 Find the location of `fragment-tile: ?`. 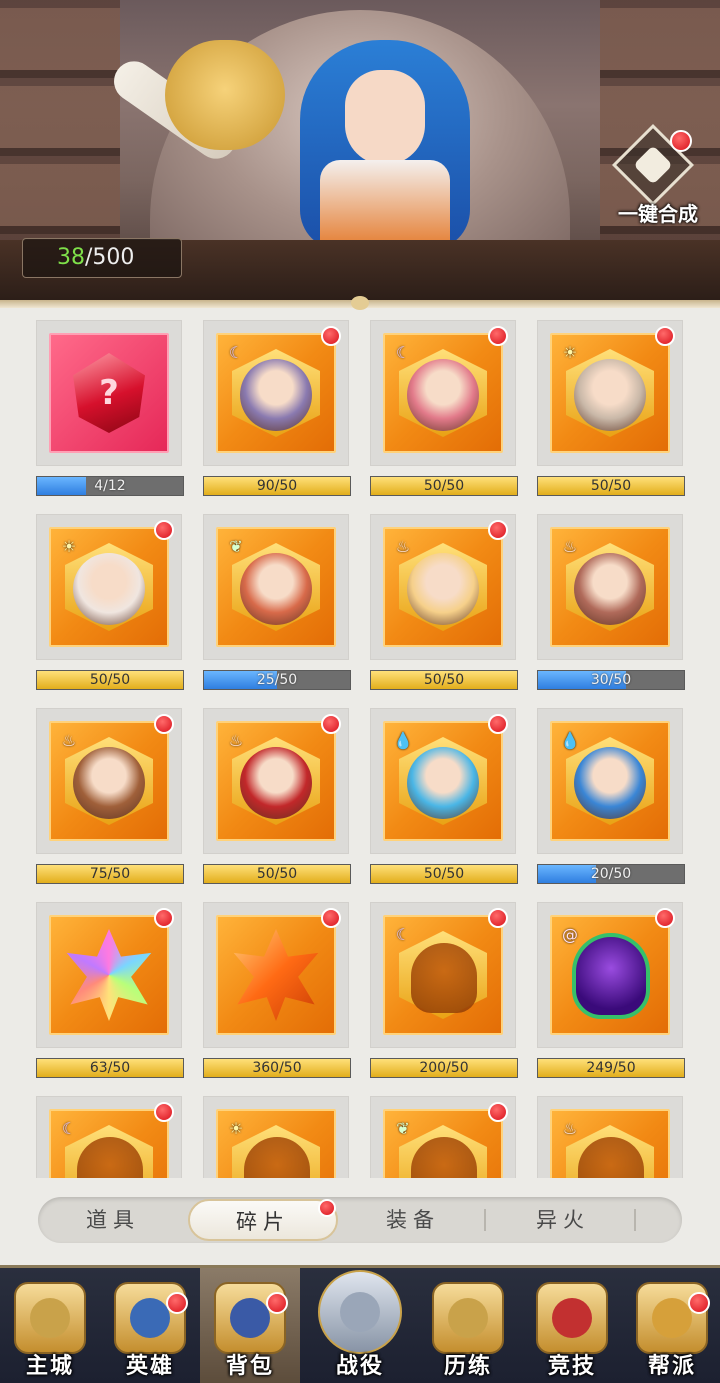

fragment-tile: ? is located at coordinates (109, 393).